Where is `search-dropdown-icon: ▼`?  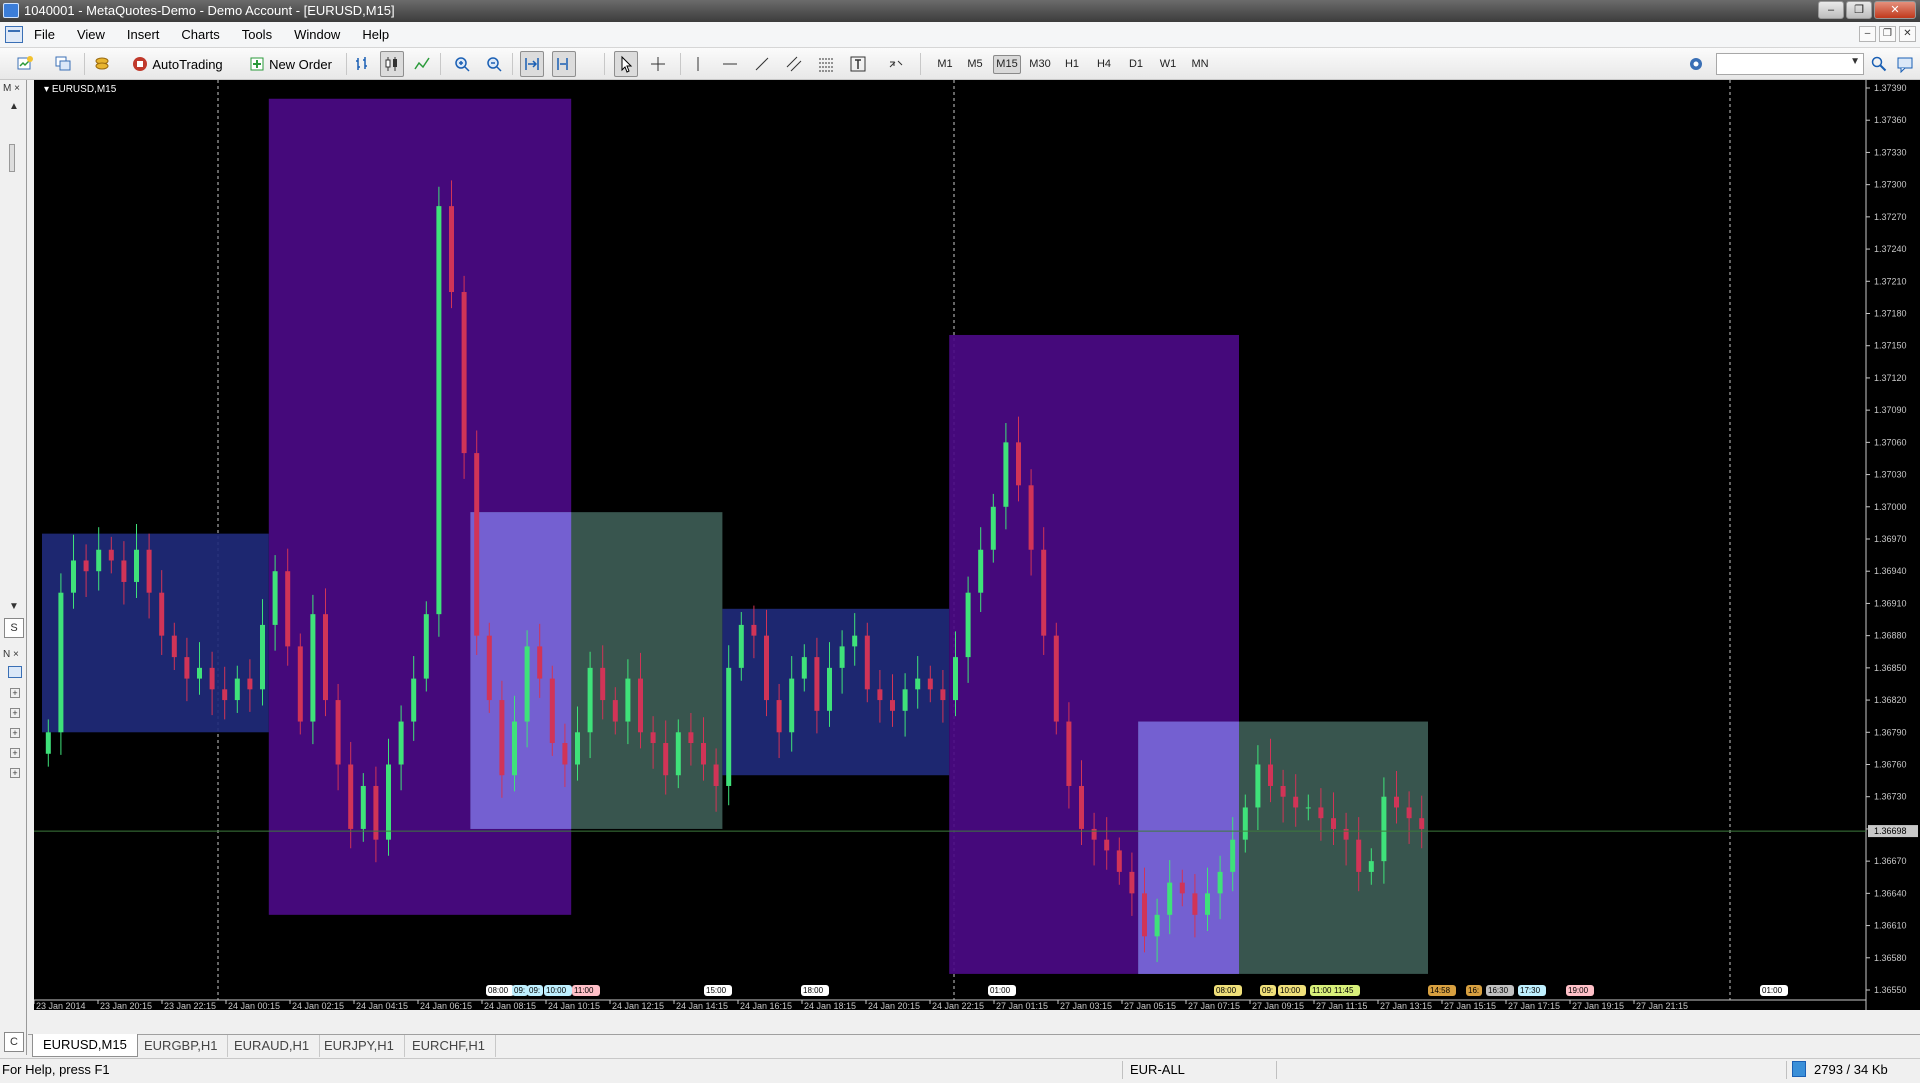
search-dropdown-icon: ▼ is located at coordinates (1855, 61).